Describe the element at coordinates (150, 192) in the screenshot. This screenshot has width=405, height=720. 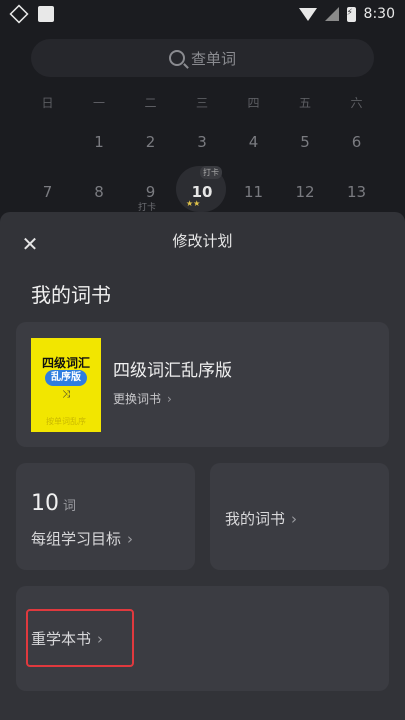
I see `calendar-day: 9` at that location.